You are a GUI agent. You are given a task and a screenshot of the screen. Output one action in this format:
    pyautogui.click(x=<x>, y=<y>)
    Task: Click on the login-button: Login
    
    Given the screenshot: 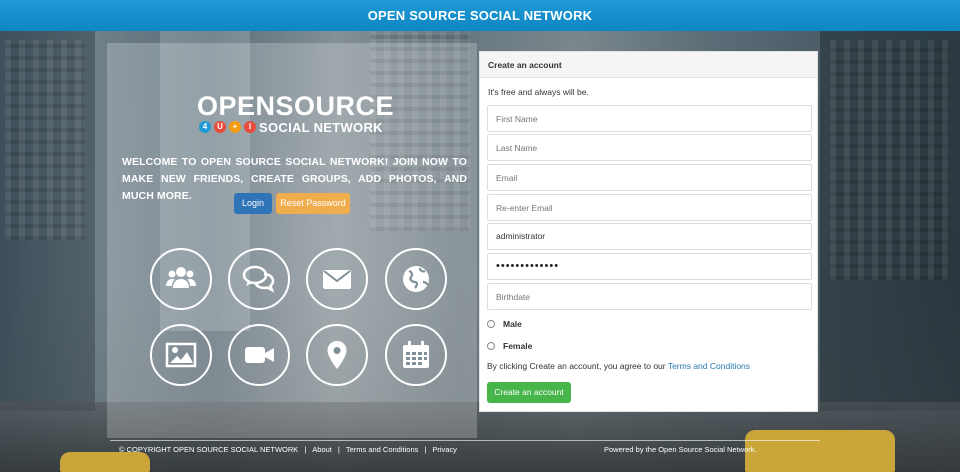 What is the action you would take?
    pyautogui.click(x=253, y=203)
    